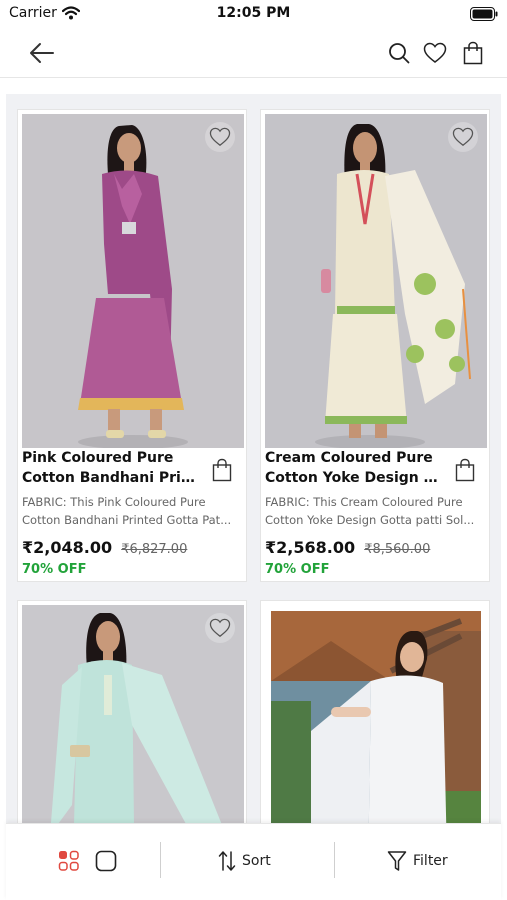 The width and height of the screenshot is (507, 900). What do you see at coordinates (154, 549) in the screenshot?
I see `original-price: ₹6,827.00` at bounding box center [154, 549].